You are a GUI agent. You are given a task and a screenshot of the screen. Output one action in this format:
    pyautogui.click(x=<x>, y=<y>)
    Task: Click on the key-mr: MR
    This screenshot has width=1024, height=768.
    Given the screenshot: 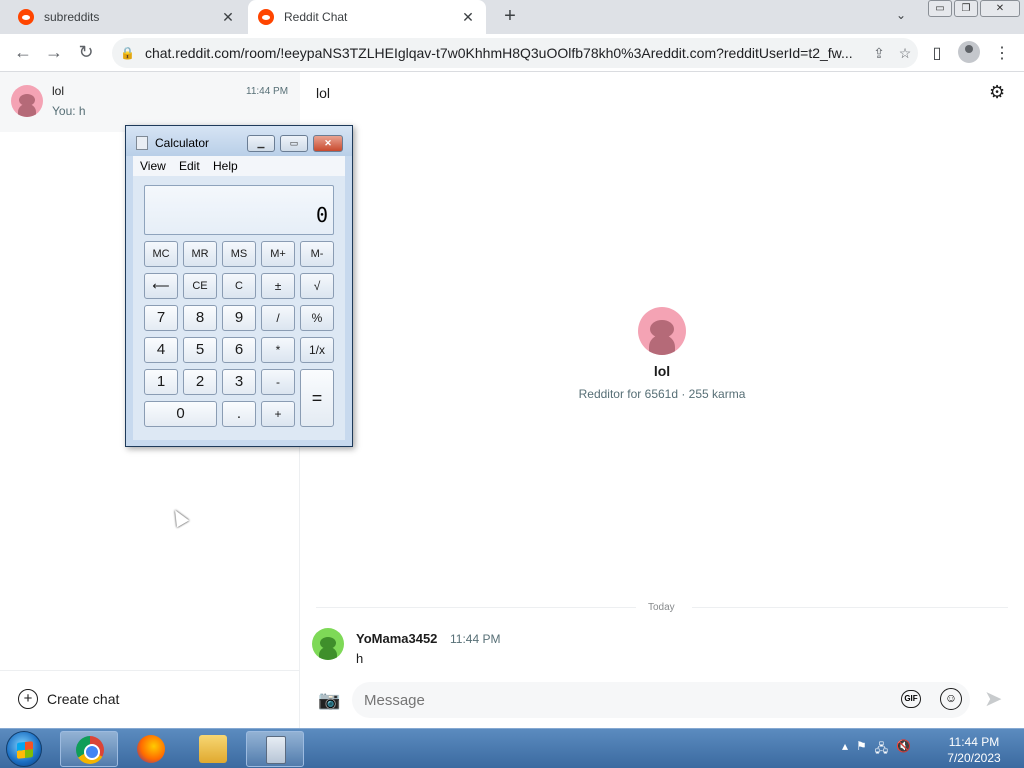 What is the action you would take?
    pyautogui.click(x=200, y=254)
    